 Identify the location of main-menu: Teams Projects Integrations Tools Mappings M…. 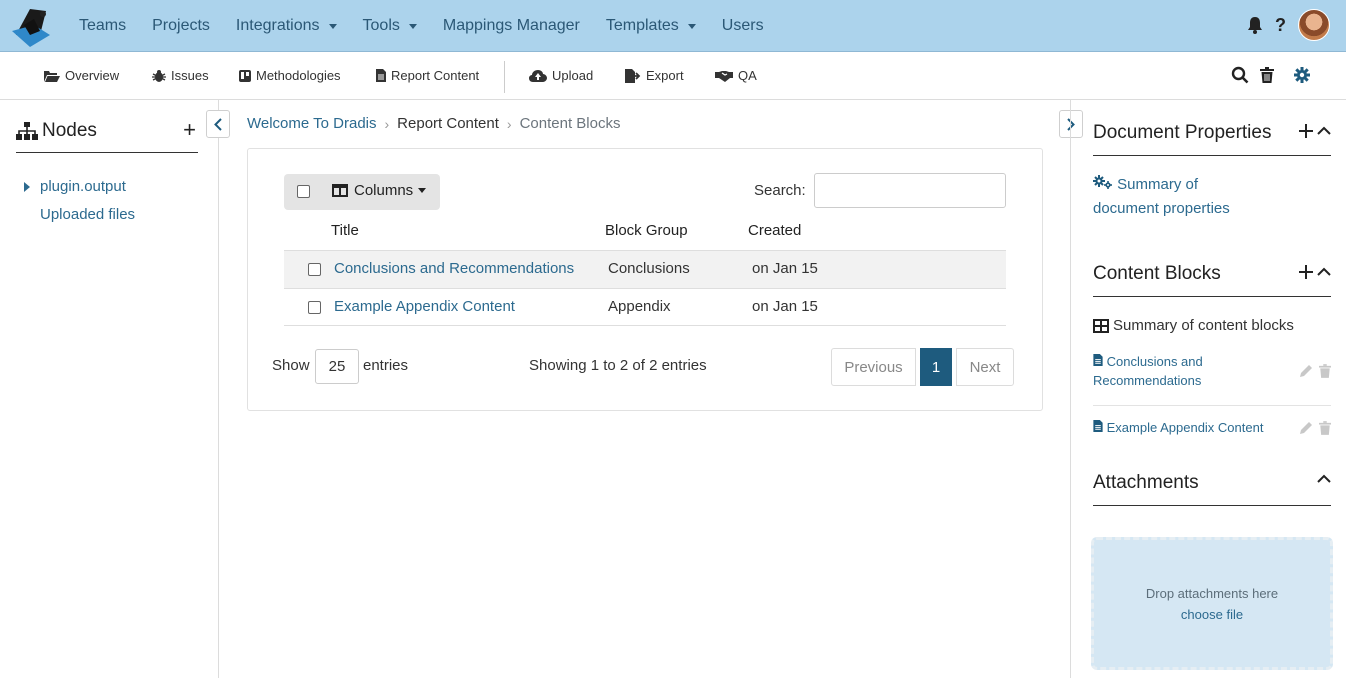
(421, 26).